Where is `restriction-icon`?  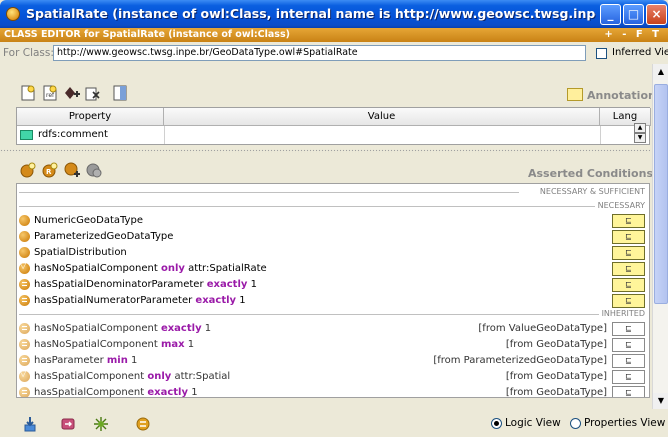
restriction-icon is located at coordinates (143, 424).